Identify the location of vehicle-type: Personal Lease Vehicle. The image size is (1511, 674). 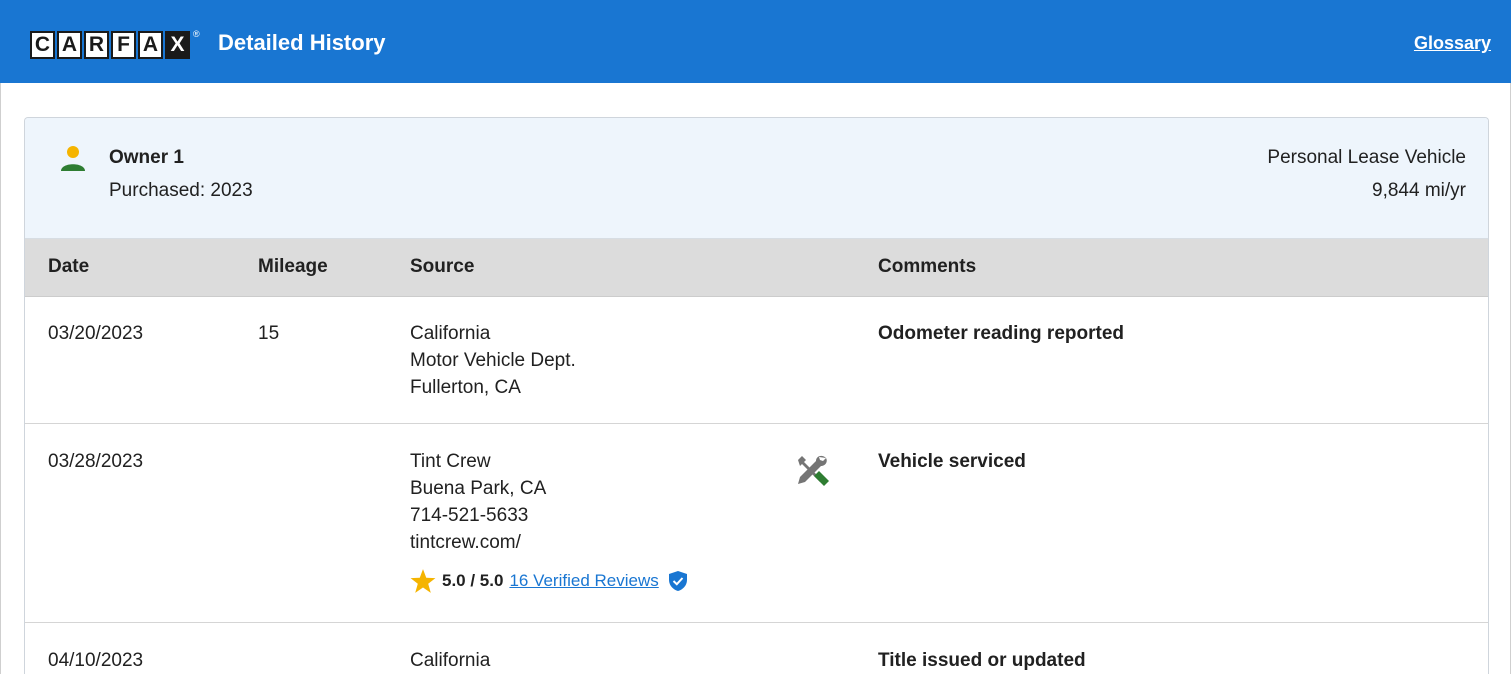
(1366, 157).